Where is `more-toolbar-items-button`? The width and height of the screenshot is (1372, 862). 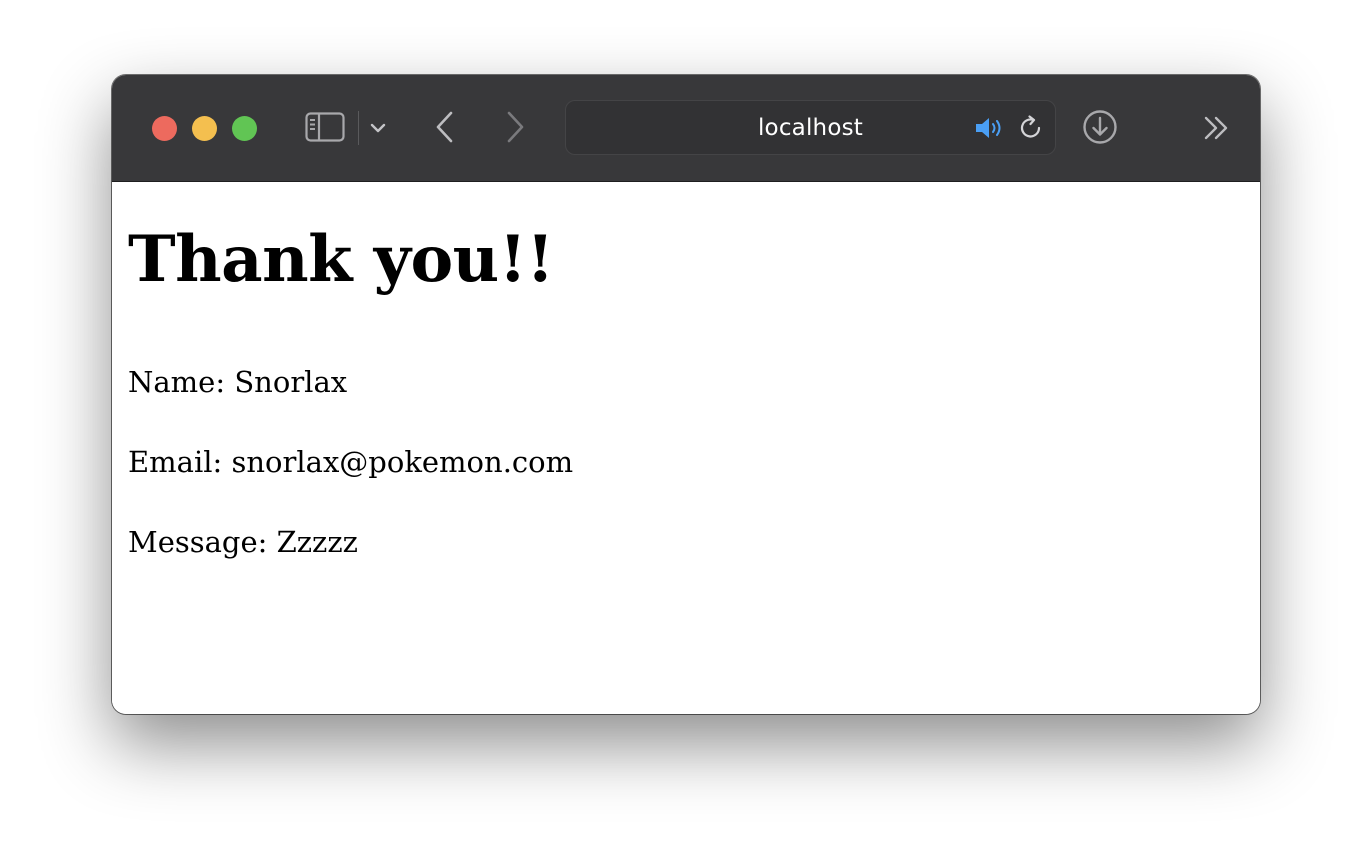
more-toolbar-items-button is located at coordinates (1217, 128).